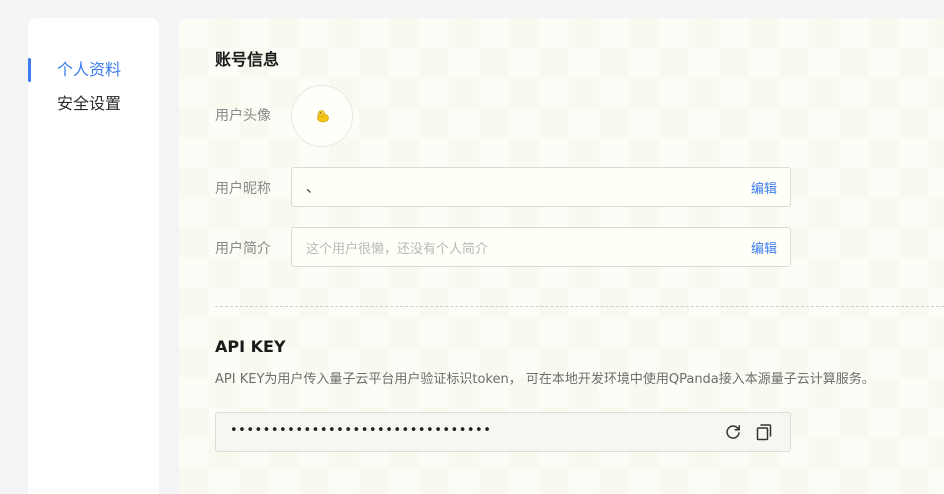  I want to click on duck-avatar-icon, so click(322, 116).